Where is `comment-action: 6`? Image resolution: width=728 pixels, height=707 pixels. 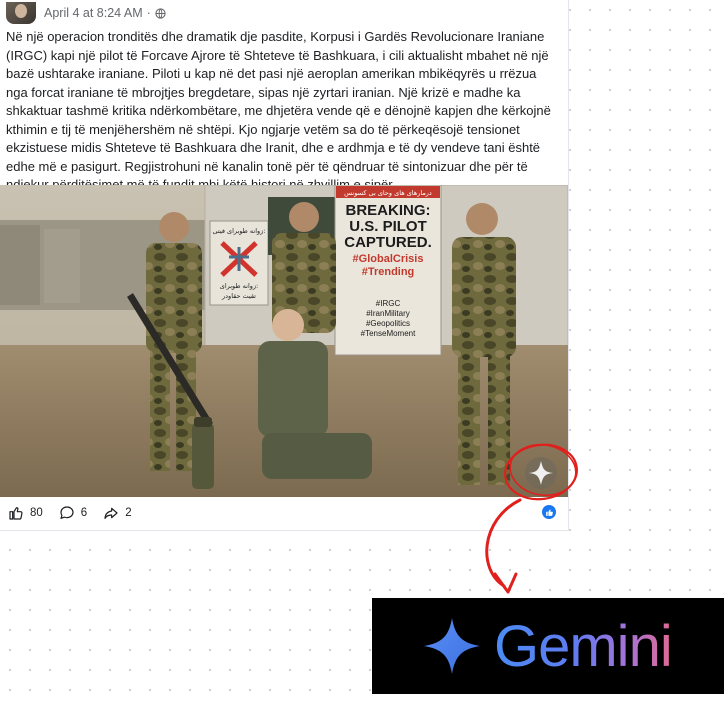 comment-action: 6 is located at coordinates (73, 513).